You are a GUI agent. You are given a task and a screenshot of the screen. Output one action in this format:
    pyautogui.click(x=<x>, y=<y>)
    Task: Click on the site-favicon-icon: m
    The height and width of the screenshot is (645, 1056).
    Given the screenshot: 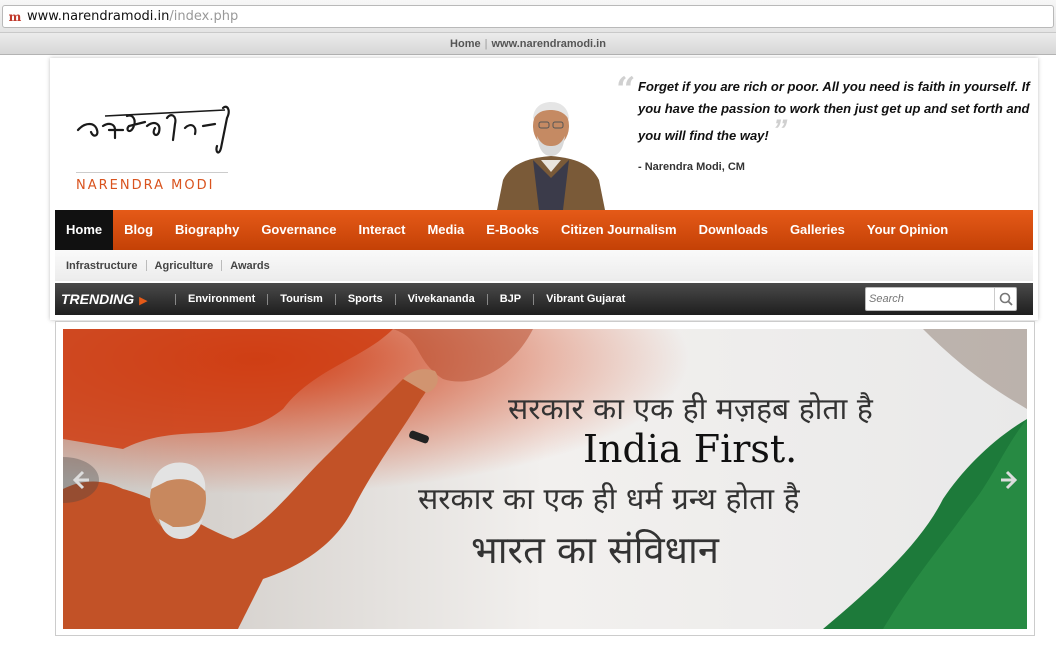 What is the action you would take?
    pyautogui.click(x=15, y=17)
    